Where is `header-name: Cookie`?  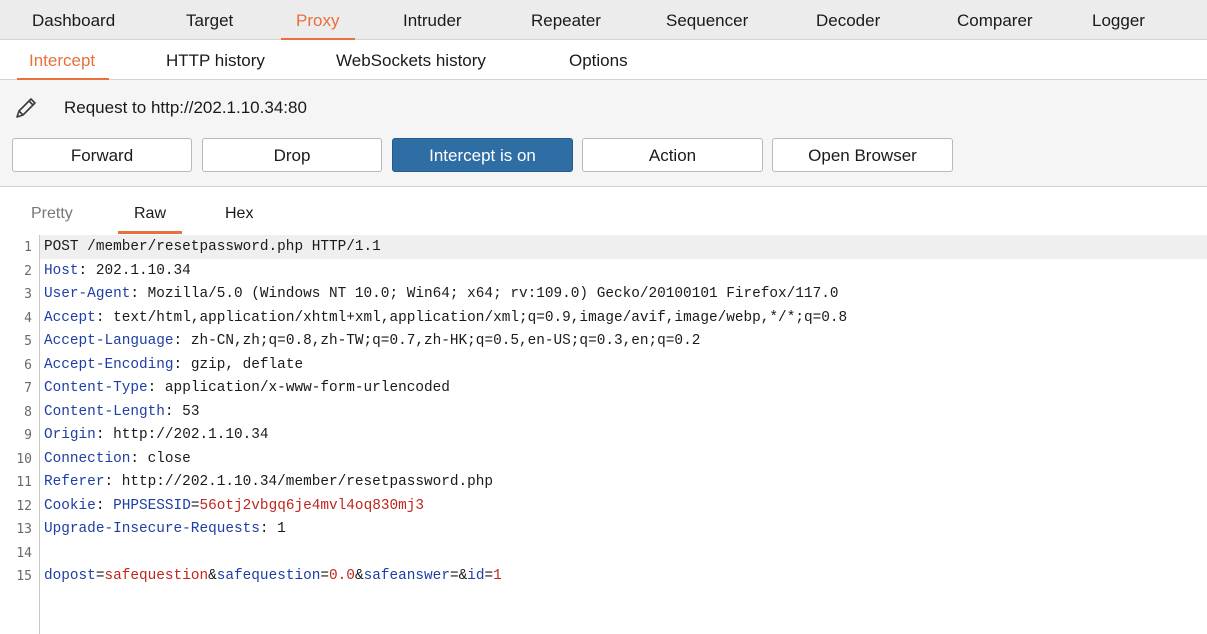 header-name: Cookie is located at coordinates (70, 505).